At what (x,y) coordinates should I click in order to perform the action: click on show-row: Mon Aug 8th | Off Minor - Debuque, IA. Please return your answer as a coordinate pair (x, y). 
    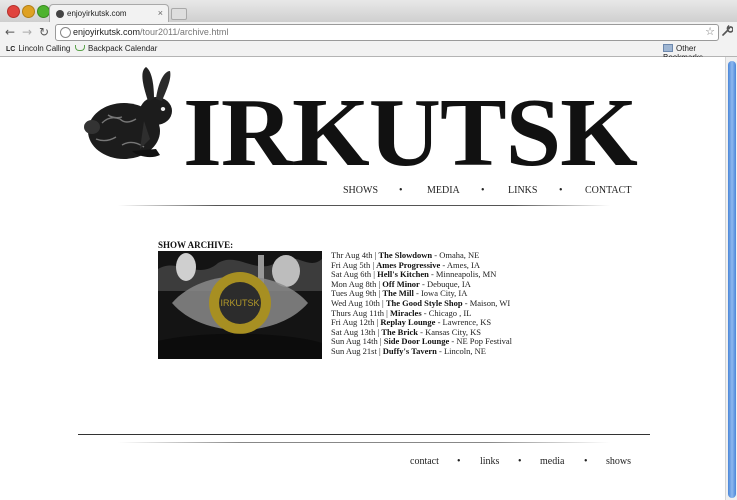
    Looking at the image, I should click on (401, 283).